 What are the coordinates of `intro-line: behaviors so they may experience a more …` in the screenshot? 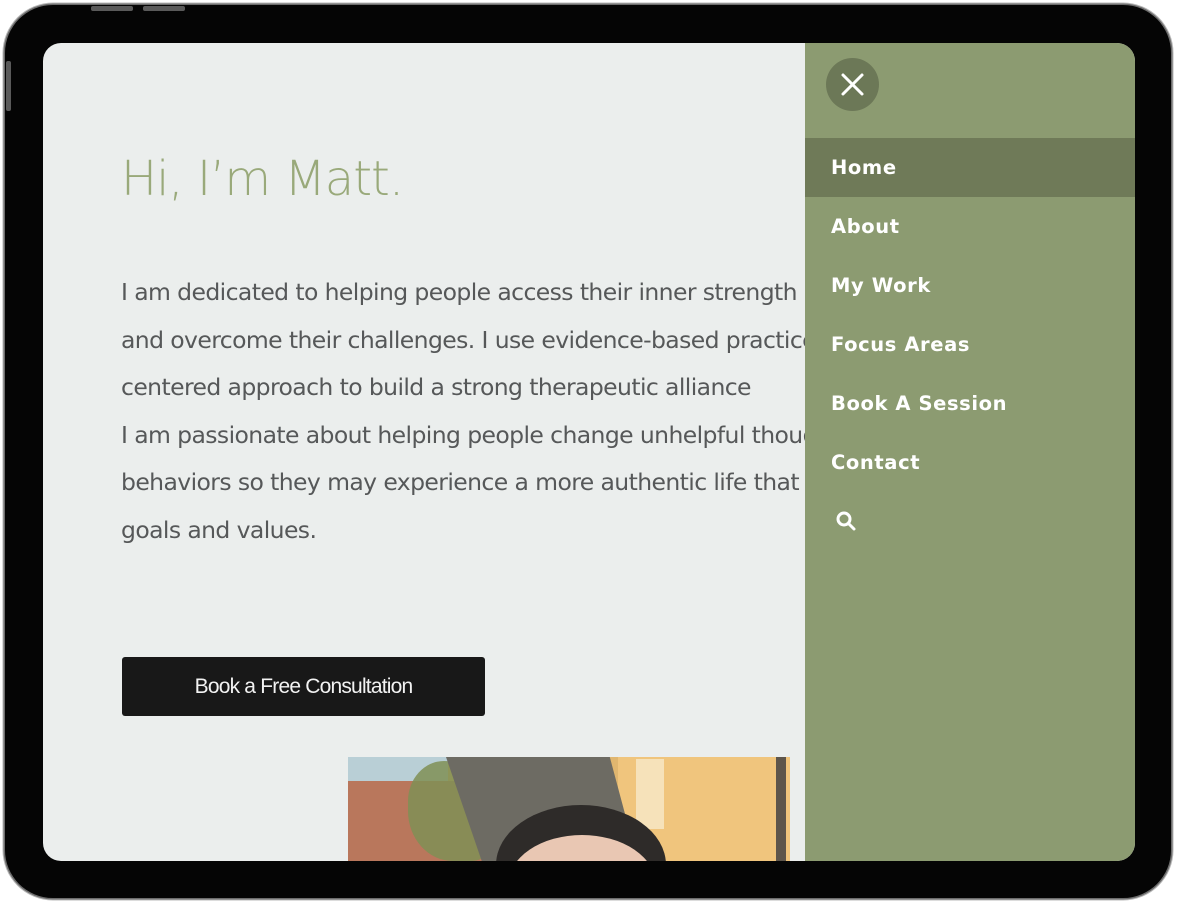 It's located at (460, 482).